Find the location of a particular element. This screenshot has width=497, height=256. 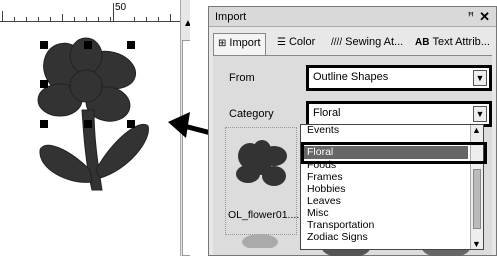

chevron-up-icon: ▲ is located at coordinates (476, 130).